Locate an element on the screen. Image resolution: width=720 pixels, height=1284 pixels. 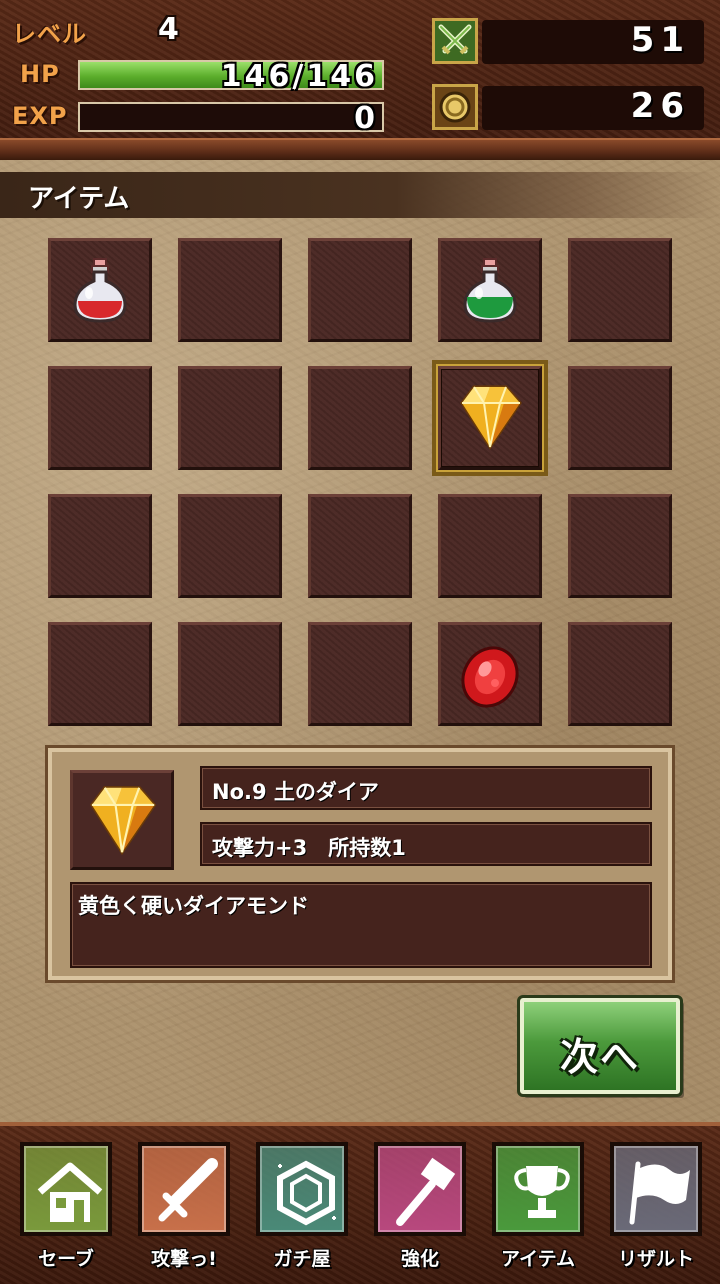
trophy-icon is located at coordinates (542, 1192).